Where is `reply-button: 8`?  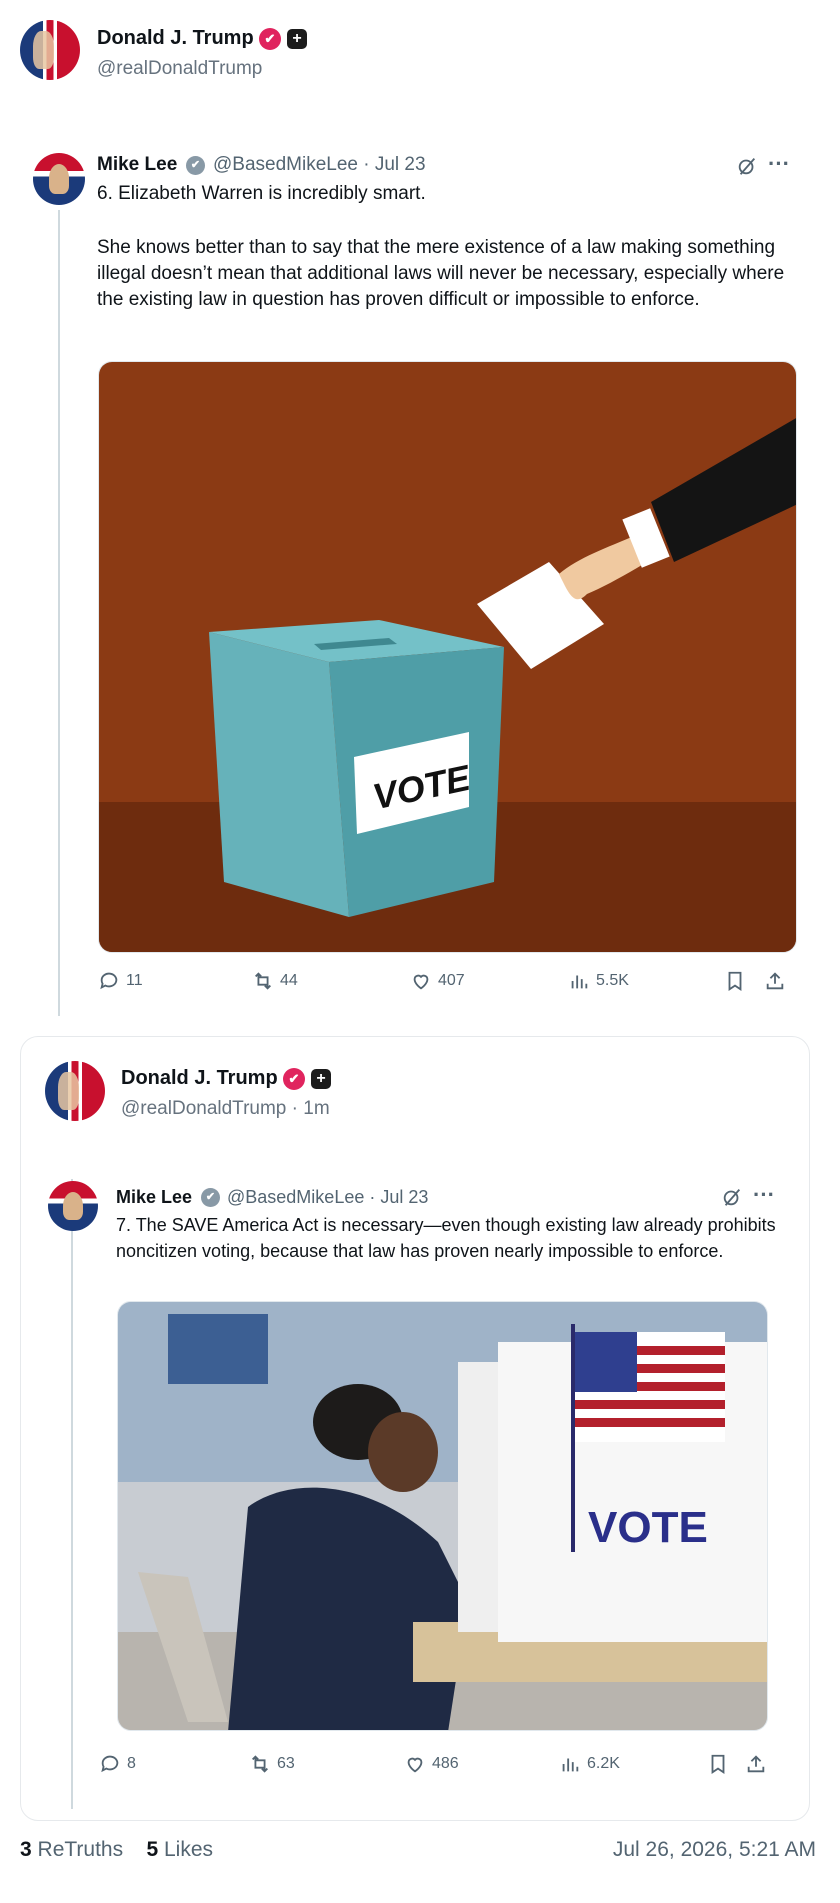 reply-button: 8 is located at coordinates (117, 1764).